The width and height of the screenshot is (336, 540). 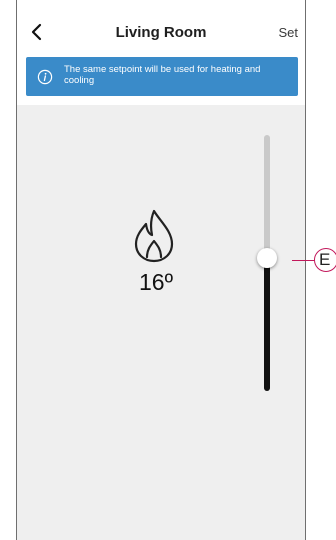 I want to click on flame-icon, so click(x=154, y=236).